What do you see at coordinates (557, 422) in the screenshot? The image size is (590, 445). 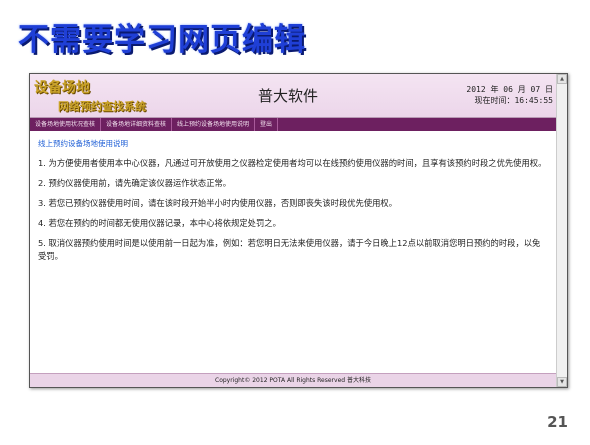 I see `slide-number: 21` at bounding box center [557, 422].